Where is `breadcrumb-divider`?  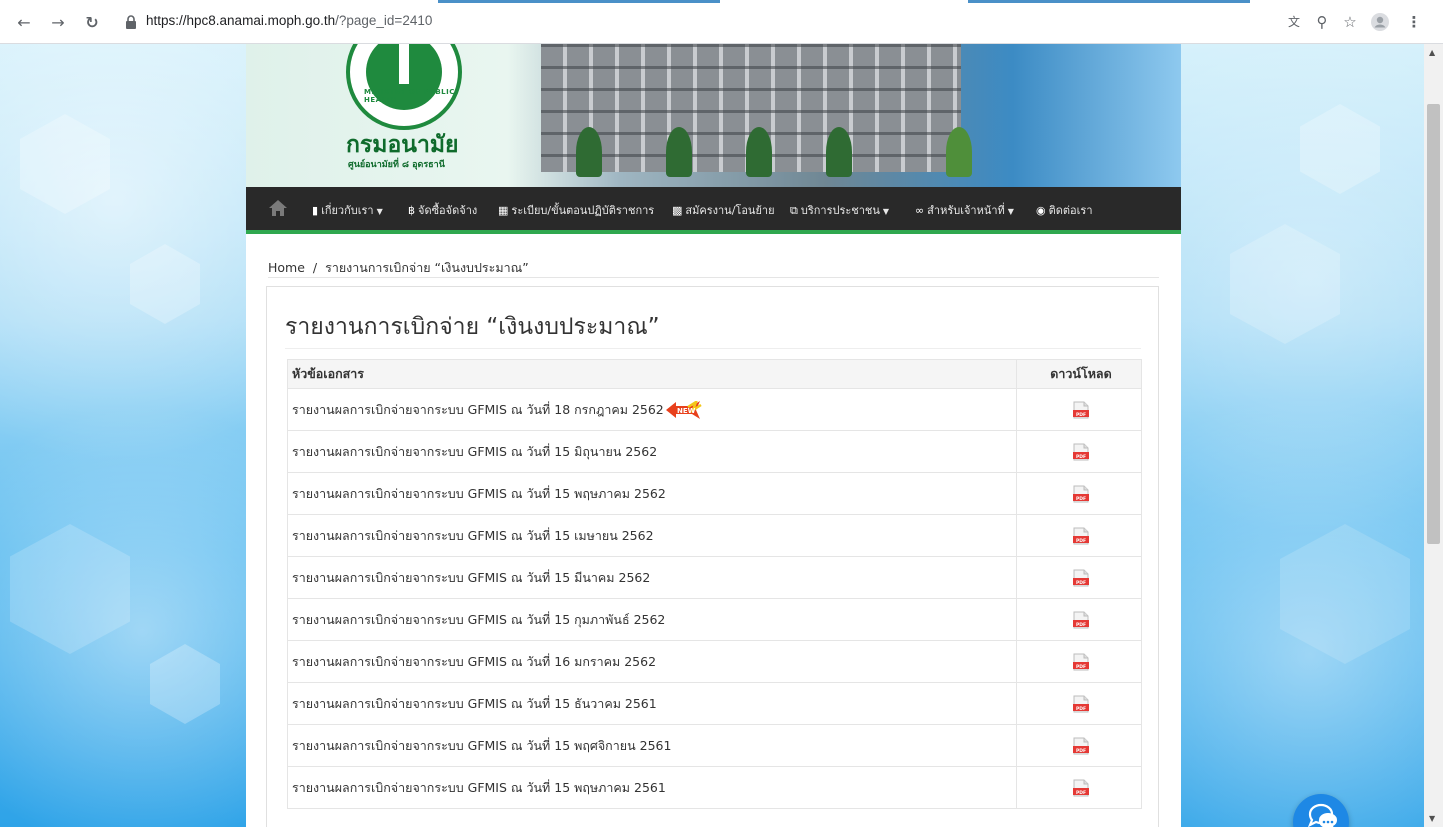
breadcrumb-divider is located at coordinates (713, 277).